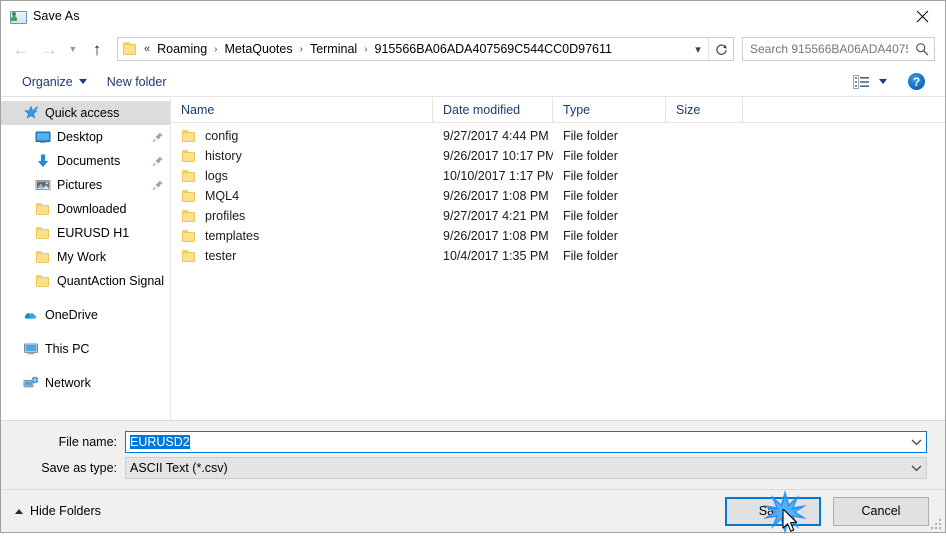 The image size is (946, 536). What do you see at coordinates (85, 281) in the screenshot?
I see `sidebar-item-quantaction-signal: QuantAction Signal` at bounding box center [85, 281].